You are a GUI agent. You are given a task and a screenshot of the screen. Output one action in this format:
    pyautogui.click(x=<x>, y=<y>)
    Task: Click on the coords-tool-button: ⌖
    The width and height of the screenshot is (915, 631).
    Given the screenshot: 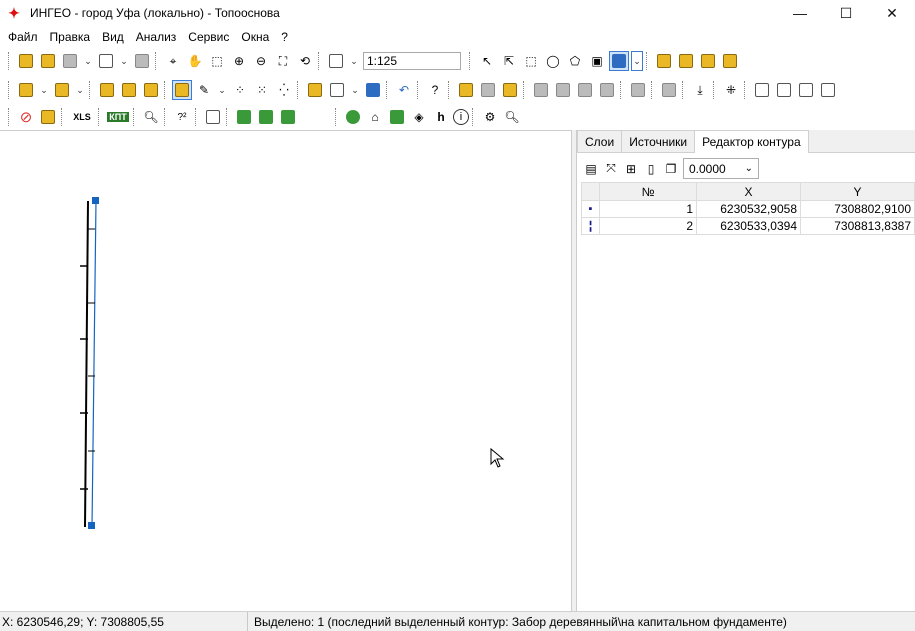 What is the action you would take?
    pyautogui.click(x=173, y=61)
    